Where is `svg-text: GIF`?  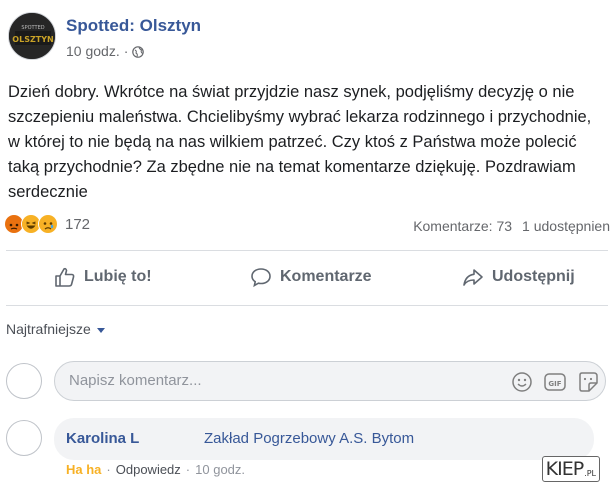
svg-text: GIF is located at coordinates (554, 384).